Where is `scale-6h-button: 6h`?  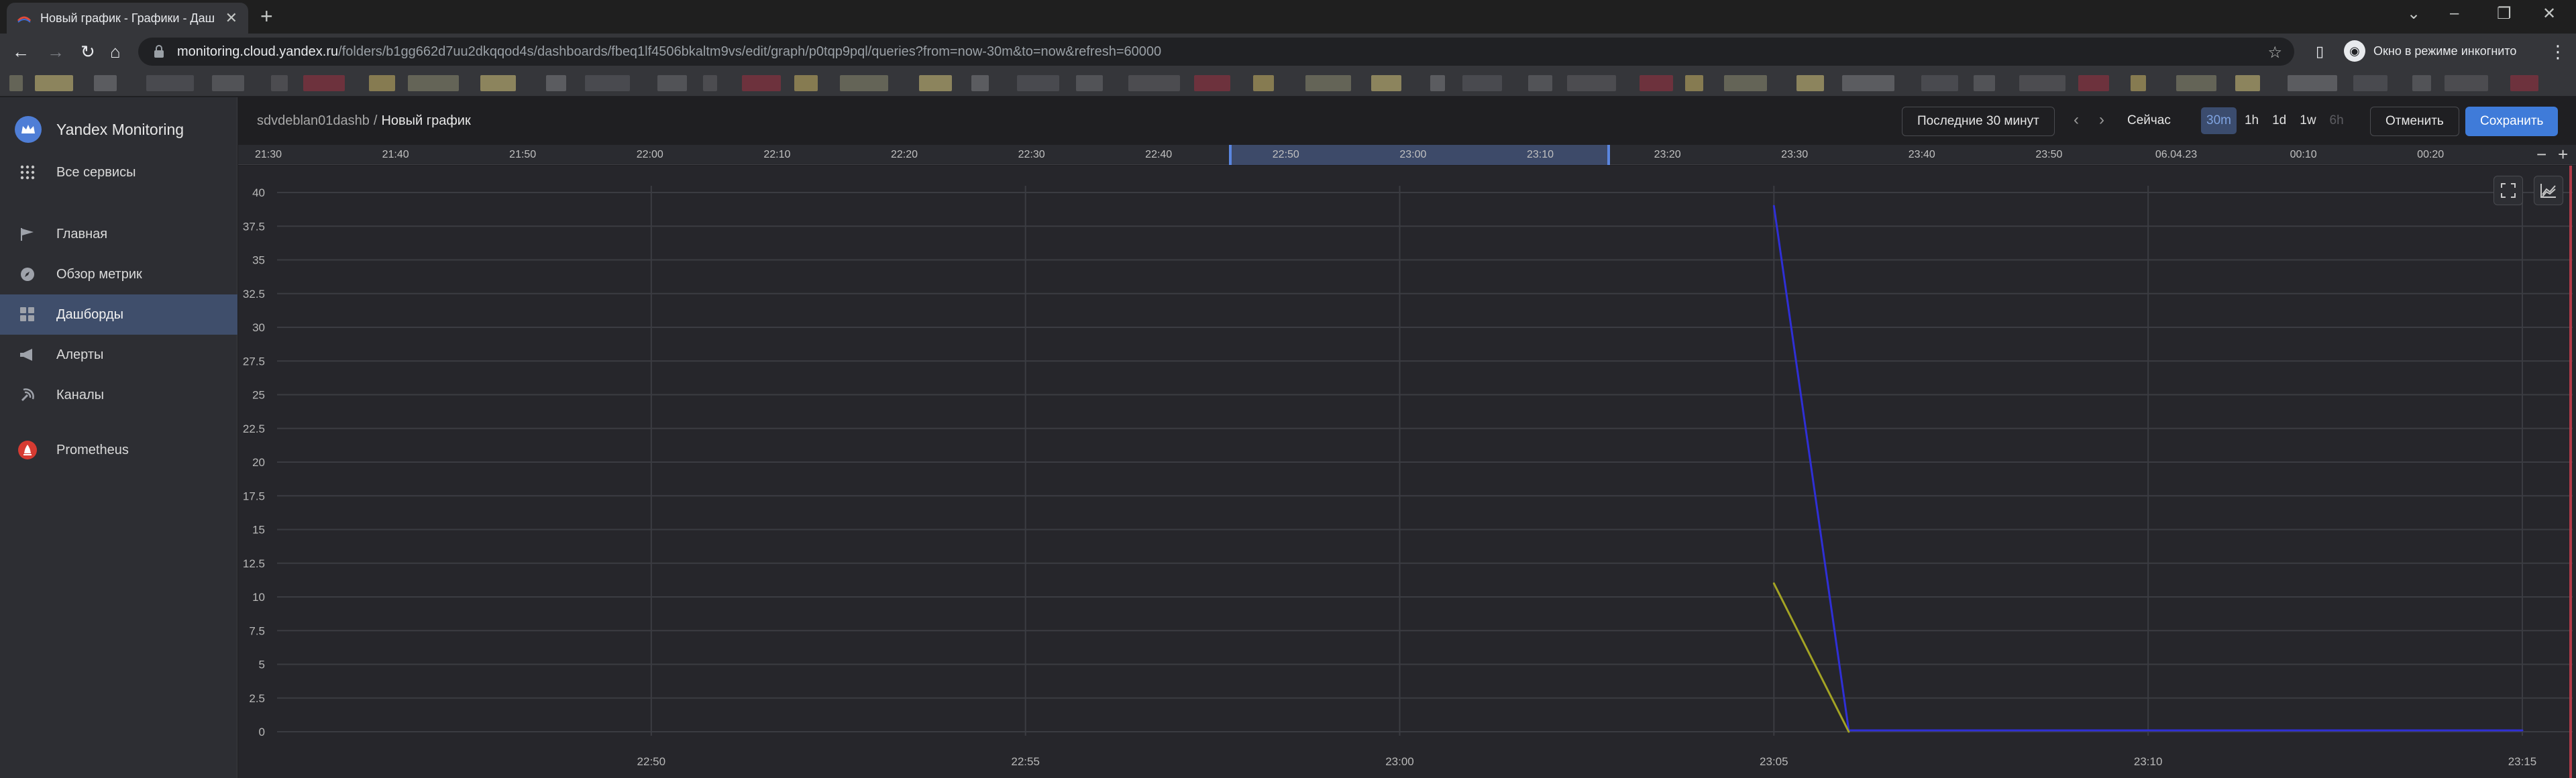
scale-6h-button: 6h is located at coordinates (2336, 120).